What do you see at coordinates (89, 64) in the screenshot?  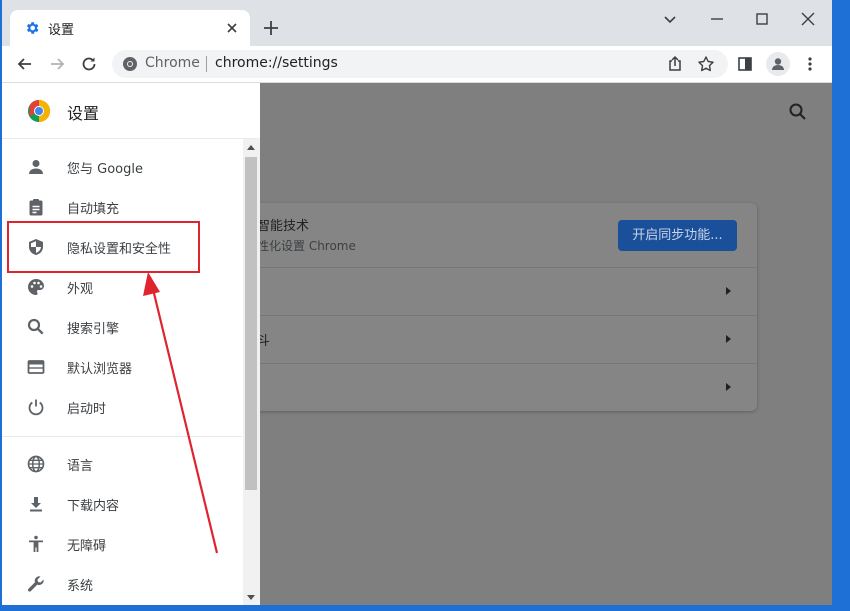 I see `reload-icon` at bounding box center [89, 64].